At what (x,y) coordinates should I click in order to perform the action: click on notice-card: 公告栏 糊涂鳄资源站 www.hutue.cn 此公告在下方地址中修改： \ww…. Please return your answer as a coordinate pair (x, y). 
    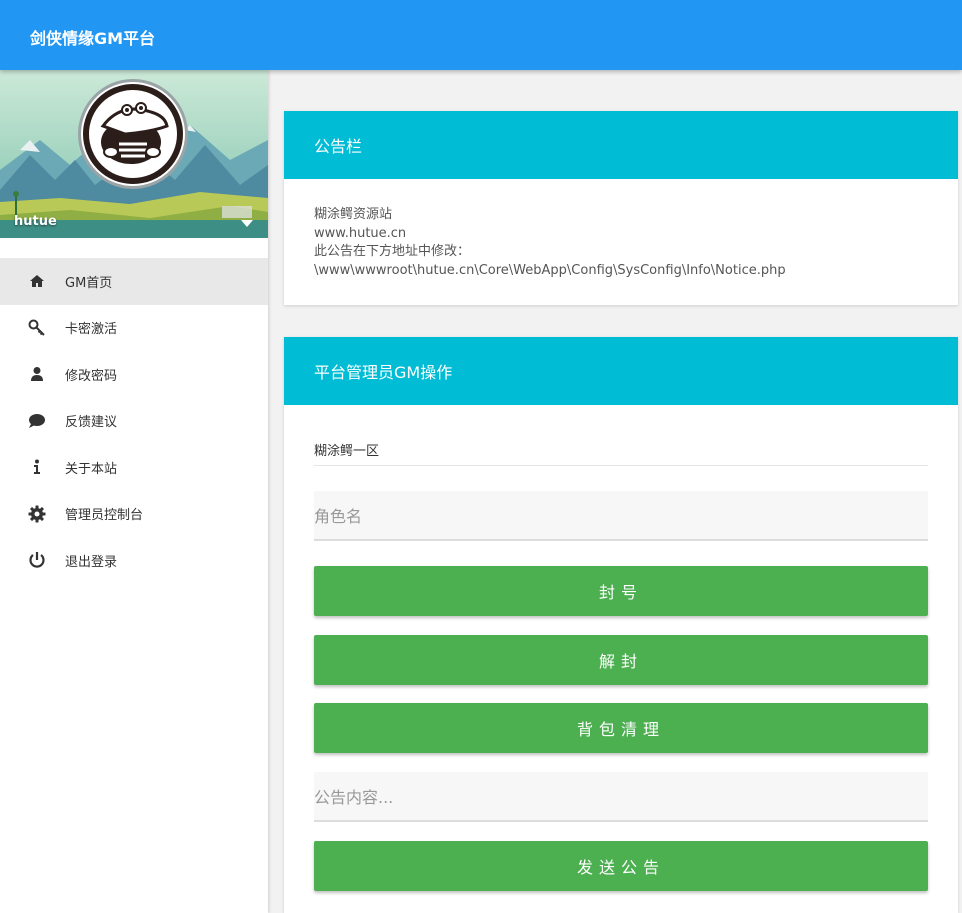
    Looking at the image, I should click on (621, 208).